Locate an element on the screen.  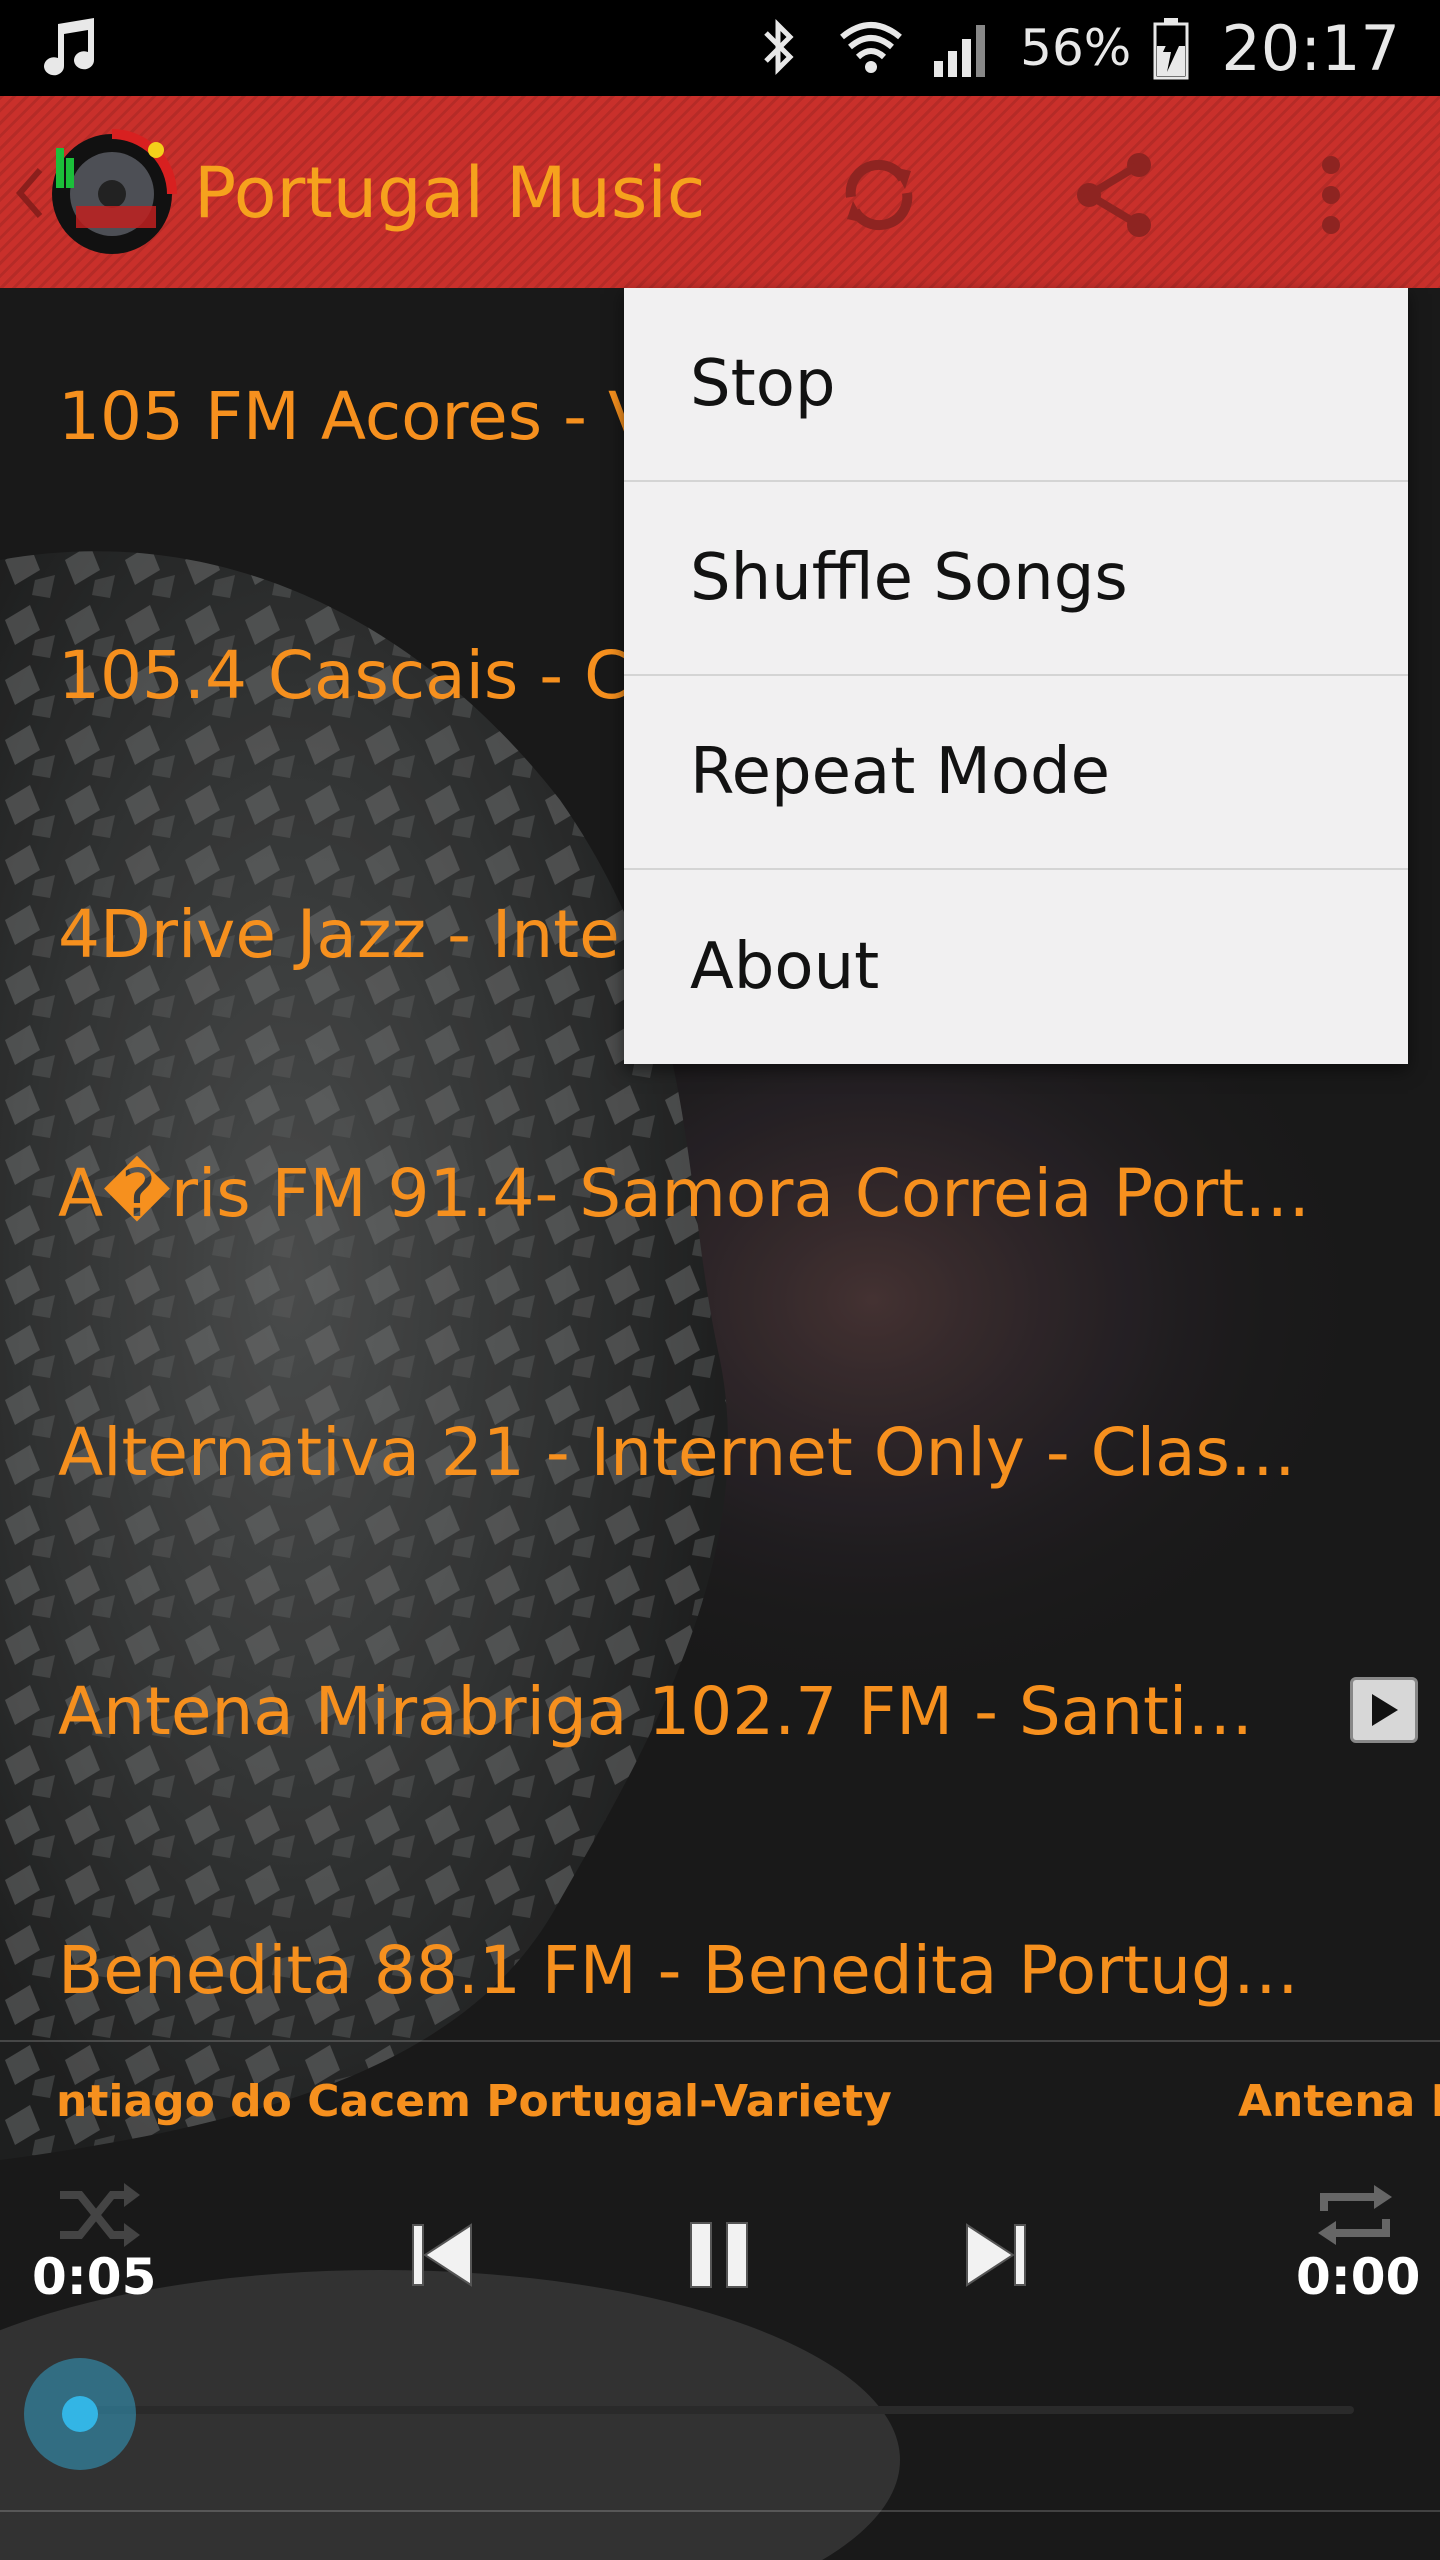
seek-thumb is located at coordinates (80, 2414).